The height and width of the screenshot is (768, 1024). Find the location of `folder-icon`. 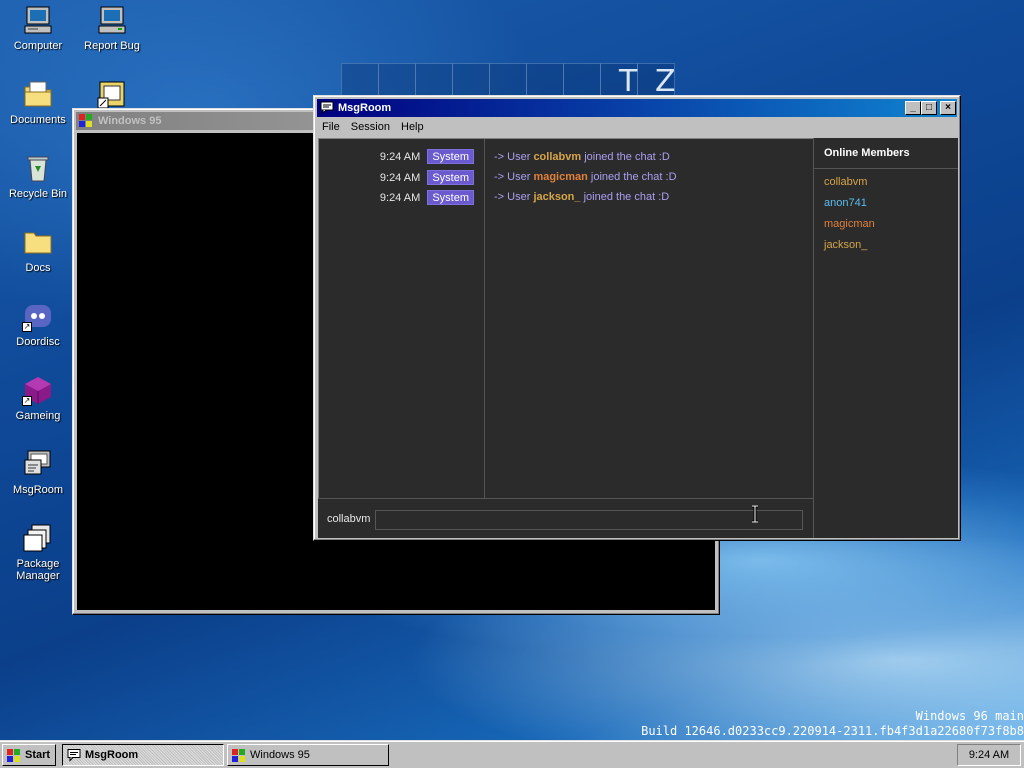

folder-icon is located at coordinates (38, 242).